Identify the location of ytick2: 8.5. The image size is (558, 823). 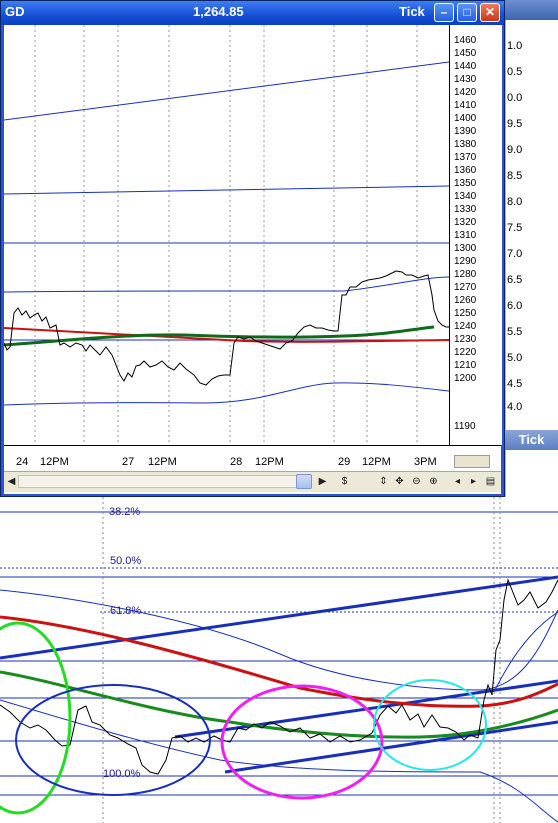
(515, 176).